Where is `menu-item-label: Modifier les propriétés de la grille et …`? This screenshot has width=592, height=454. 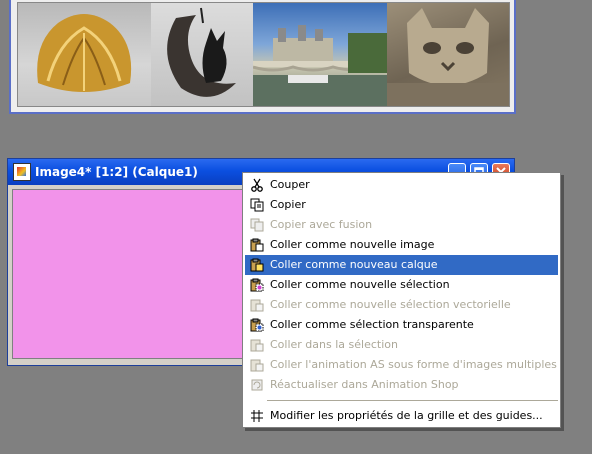 menu-item-label: Modifier les propriétés de la grille et … is located at coordinates (406, 415).